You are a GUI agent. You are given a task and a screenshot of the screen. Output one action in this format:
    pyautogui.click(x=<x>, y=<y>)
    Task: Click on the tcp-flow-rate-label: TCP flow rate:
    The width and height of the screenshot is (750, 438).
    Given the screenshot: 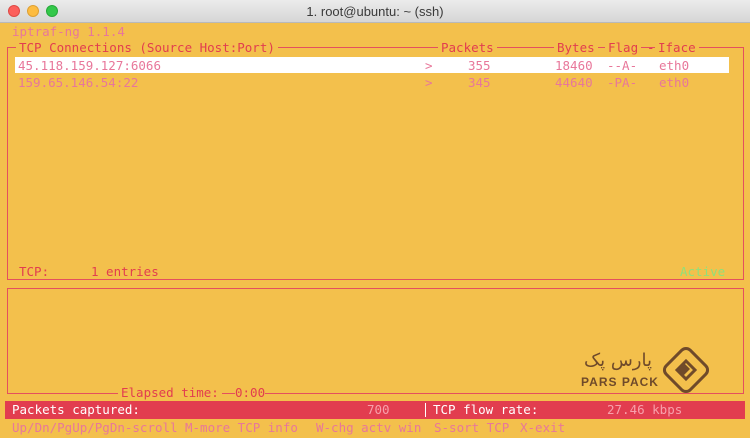 What is the action you would take?
    pyautogui.click(x=486, y=409)
    